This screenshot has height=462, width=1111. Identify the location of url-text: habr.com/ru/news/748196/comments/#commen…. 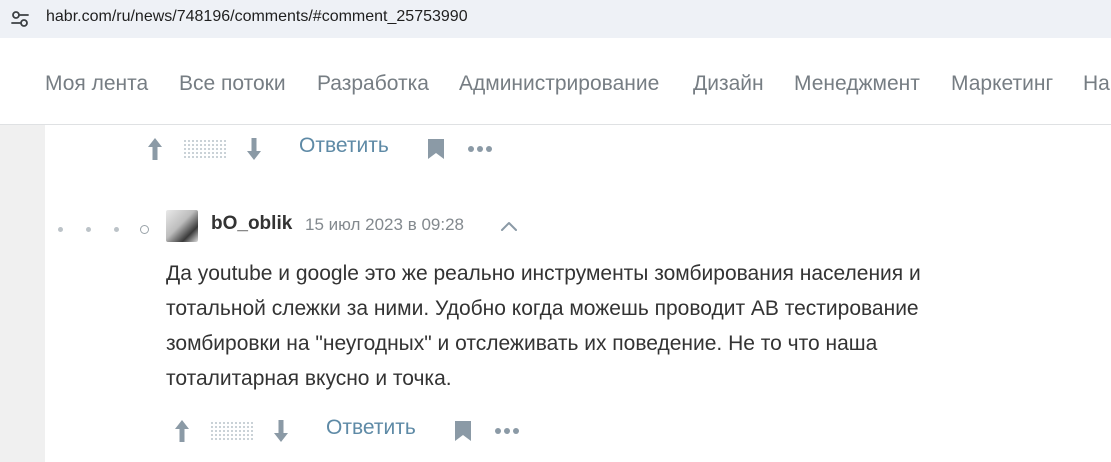
(257, 17).